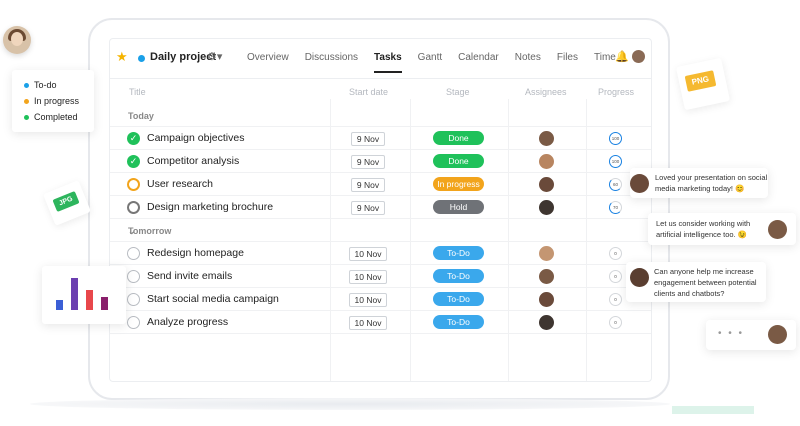 This screenshot has width=800, height=426. I want to click on task-title: Analyze progress, so click(187, 322).